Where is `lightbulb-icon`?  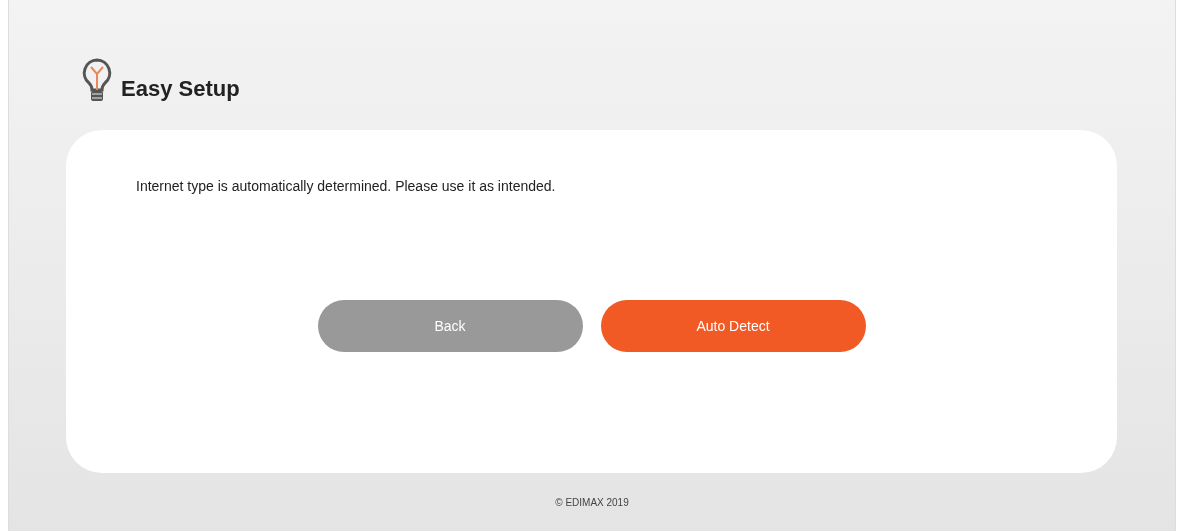
lightbulb-icon is located at coordinates (97, 81).